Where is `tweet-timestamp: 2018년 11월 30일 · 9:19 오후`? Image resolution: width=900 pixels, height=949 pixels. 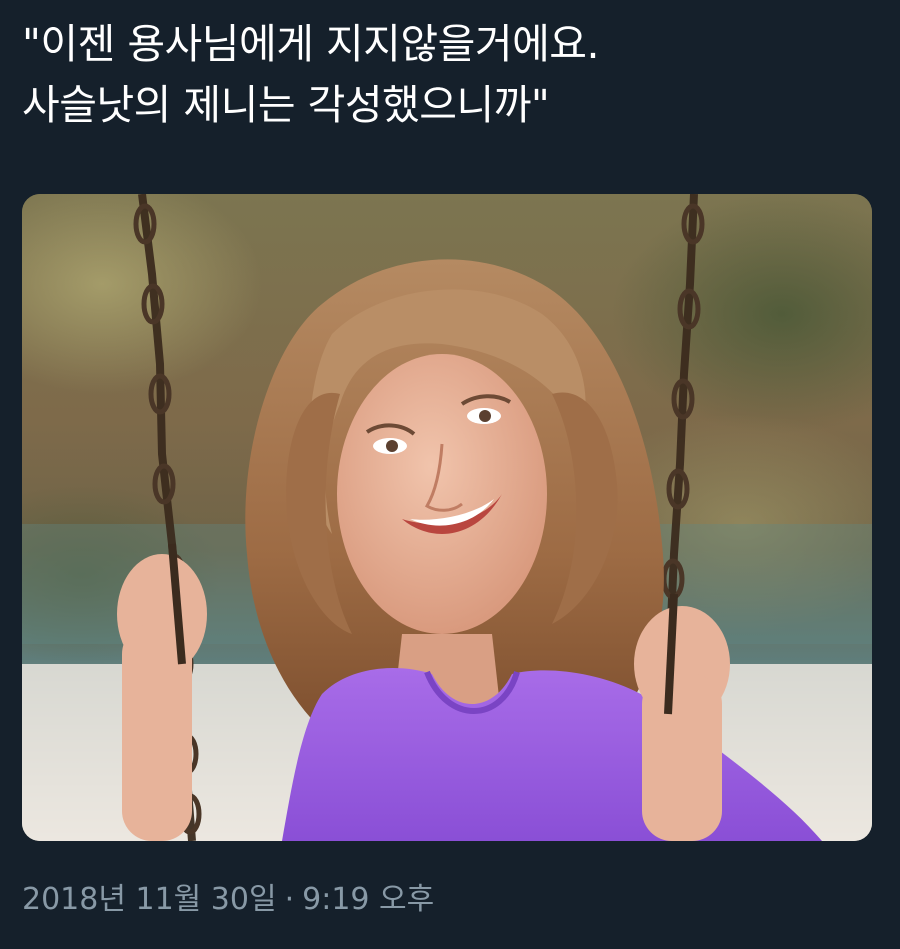 tweet-timestamp: 2018년 11월 30일 · 9:19 오후 is located at coordinates (228, 900).